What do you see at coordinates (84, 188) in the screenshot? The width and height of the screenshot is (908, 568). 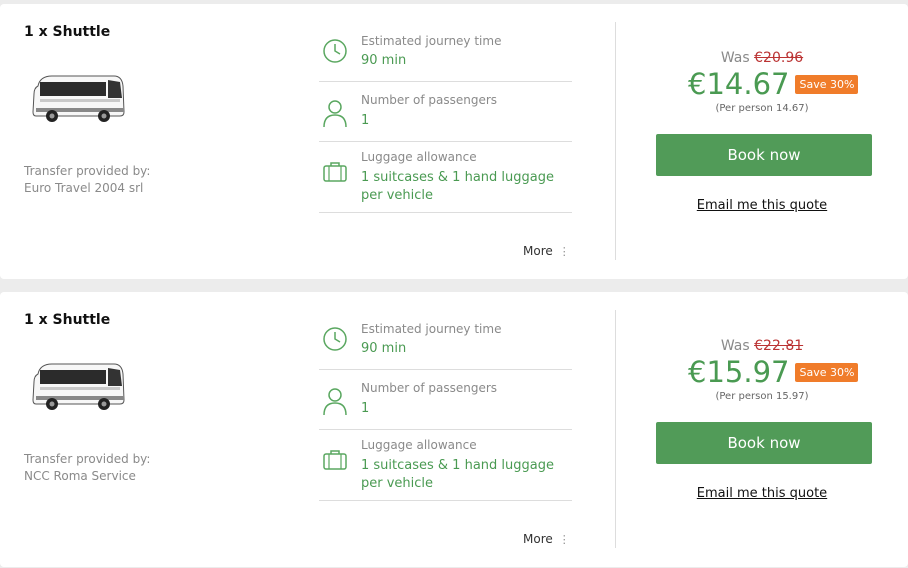 I see `provider-name: Euro Travel 2004 srl` at bounding box center [84, 188].